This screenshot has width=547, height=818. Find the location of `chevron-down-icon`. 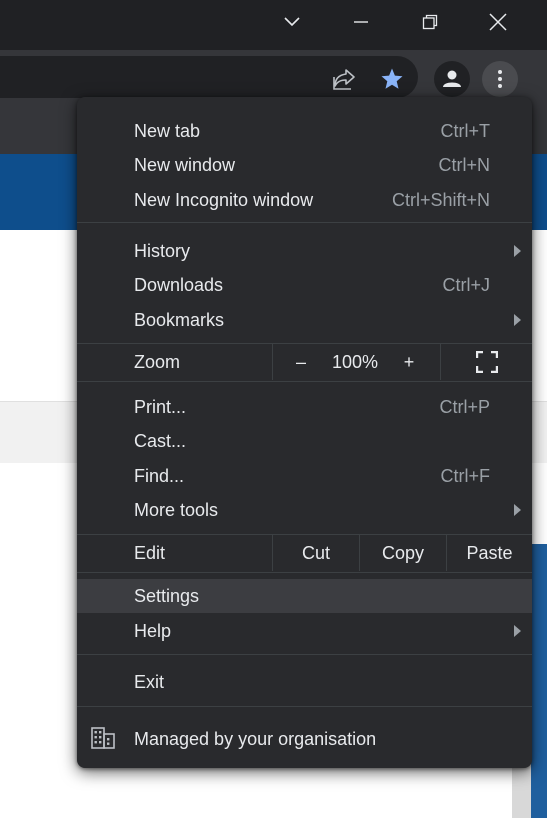

chevron-down-icon is located at coordinates (292, 22).